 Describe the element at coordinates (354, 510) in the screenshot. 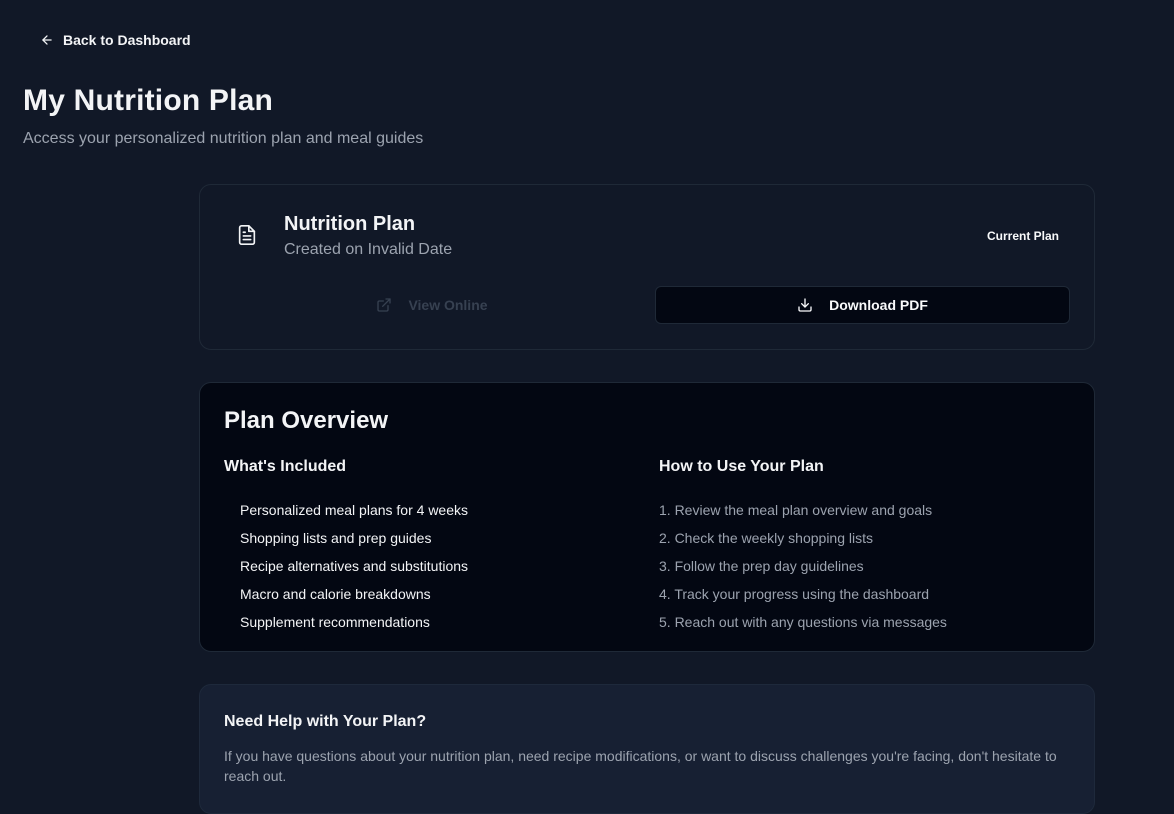

I see `list-item: Personalized meal plans for 4 weeks` at that location.